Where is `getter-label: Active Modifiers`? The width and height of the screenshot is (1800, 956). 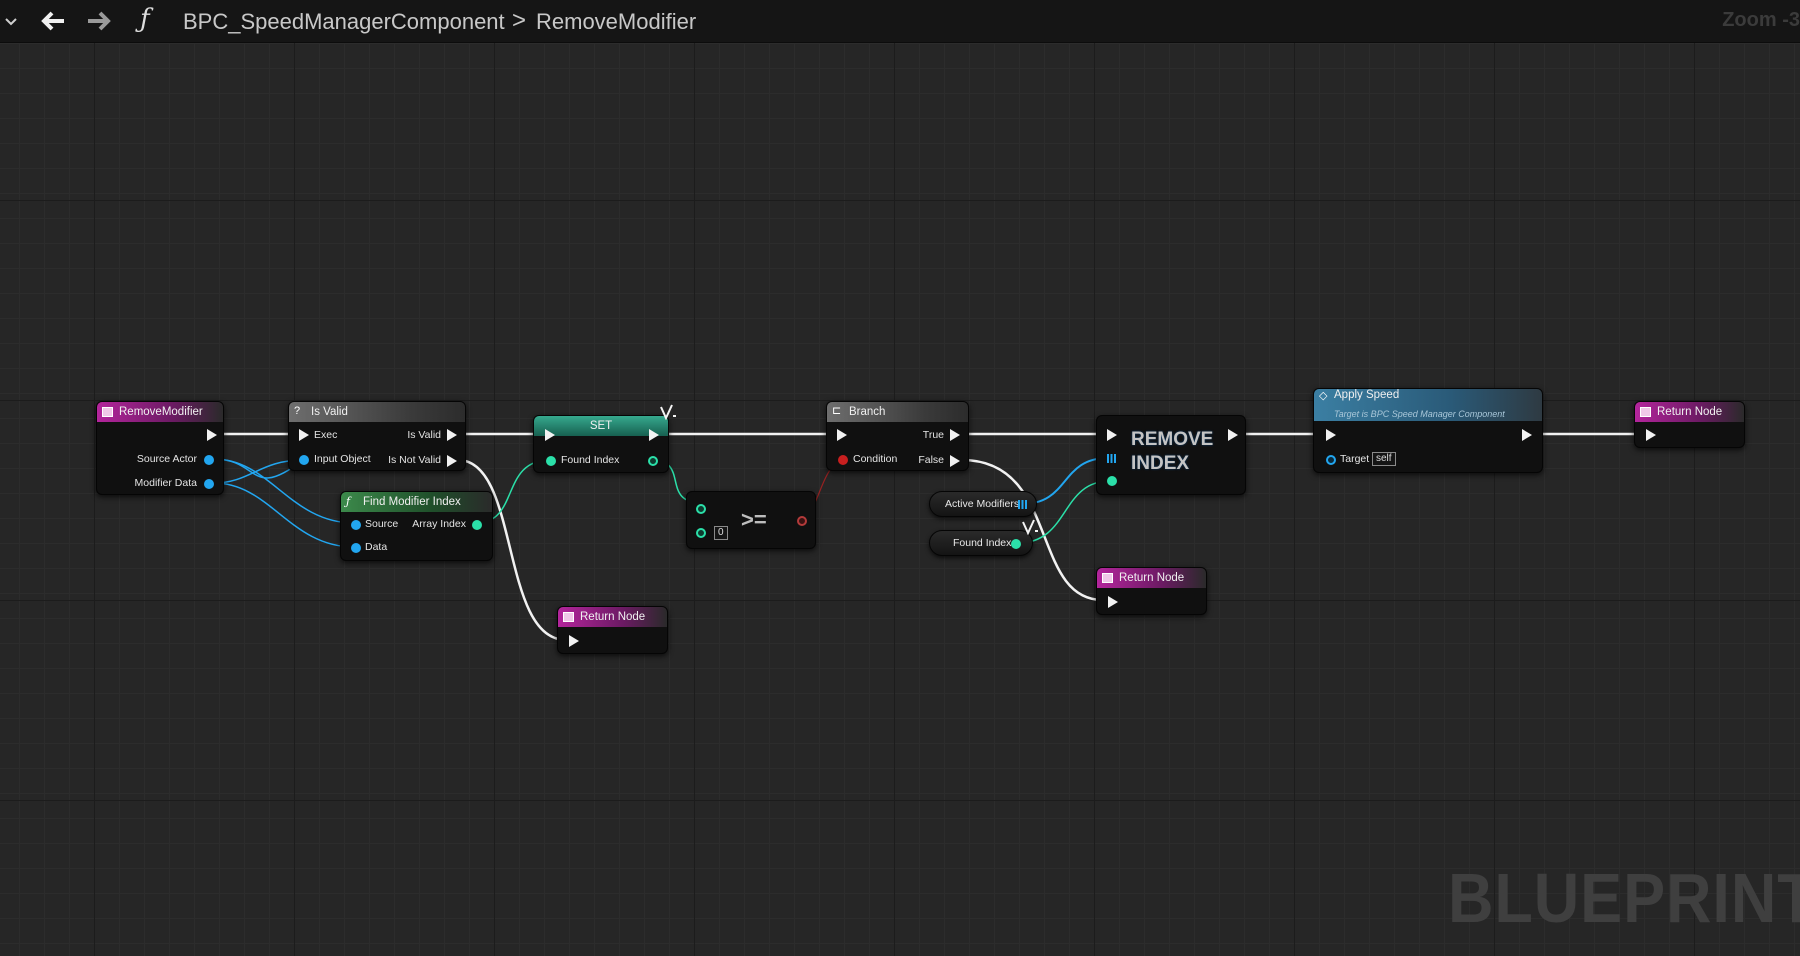 getter-label: Active Modifiers is located at coordinates (982, 504).